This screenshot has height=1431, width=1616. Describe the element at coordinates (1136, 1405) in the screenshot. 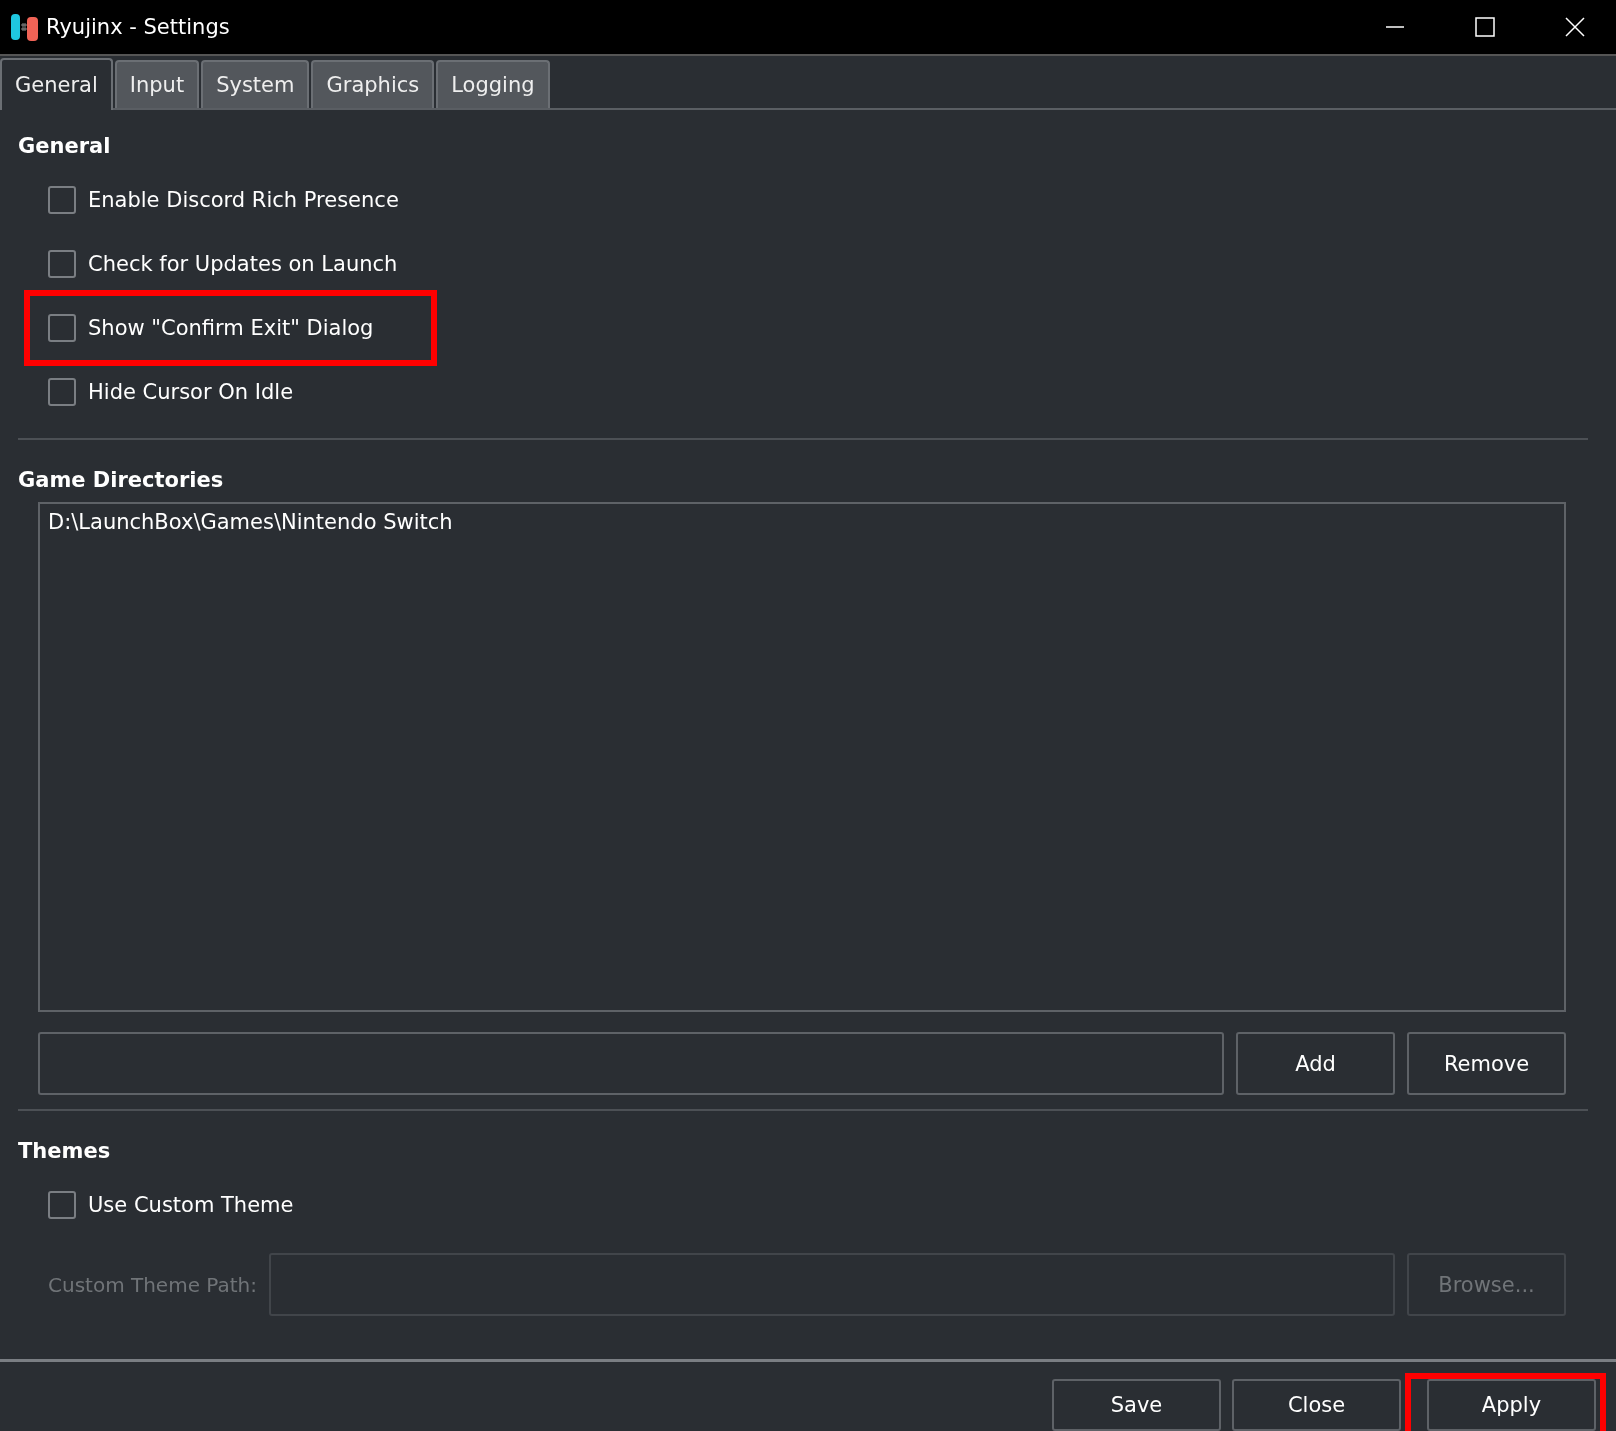

I see `footer-button: Save` at that location.